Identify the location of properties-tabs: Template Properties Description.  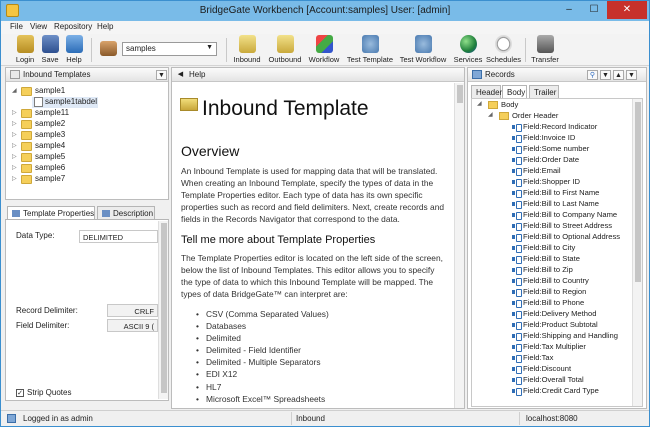
(88, 212).